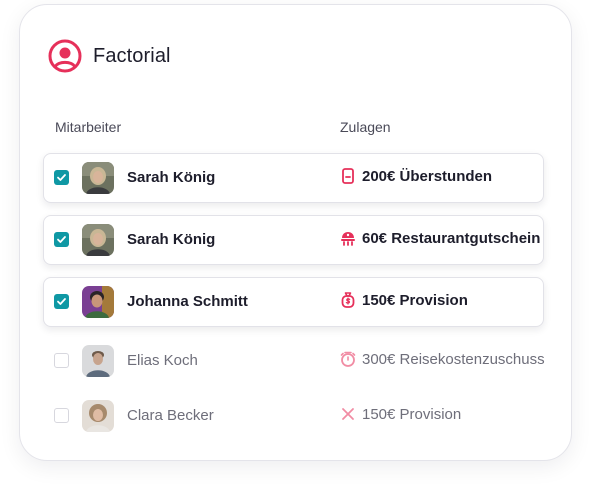 The height and width of the screenshot is (495, 590). Describe the element at coordinates (293, 178) in the screenshot. I see `table-row: Sarah König 200€ Überstunden` at that location.